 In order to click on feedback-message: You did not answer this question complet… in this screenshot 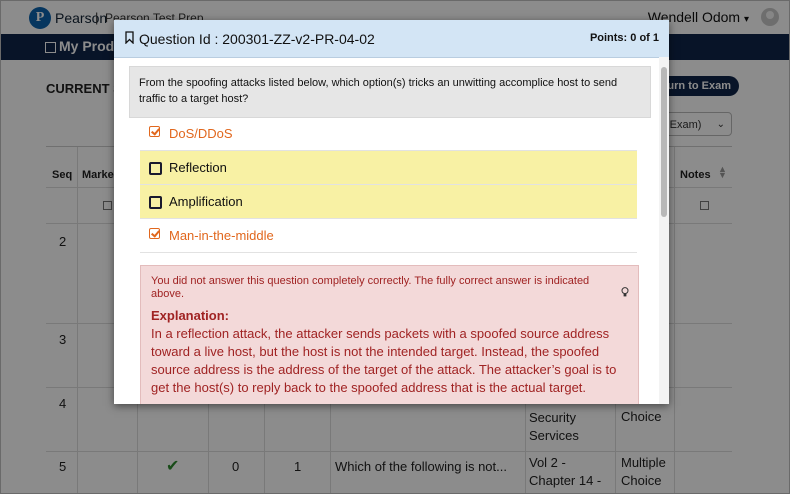, I will do `click(370, 287)`.